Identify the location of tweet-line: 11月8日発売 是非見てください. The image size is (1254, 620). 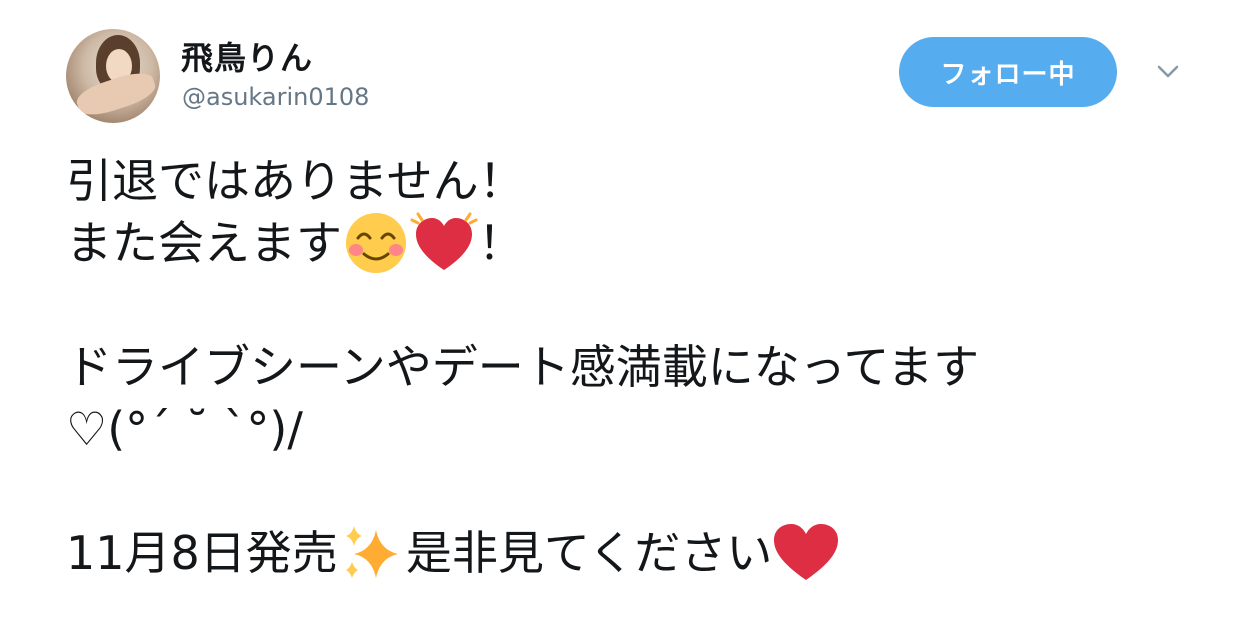
(646, 553).